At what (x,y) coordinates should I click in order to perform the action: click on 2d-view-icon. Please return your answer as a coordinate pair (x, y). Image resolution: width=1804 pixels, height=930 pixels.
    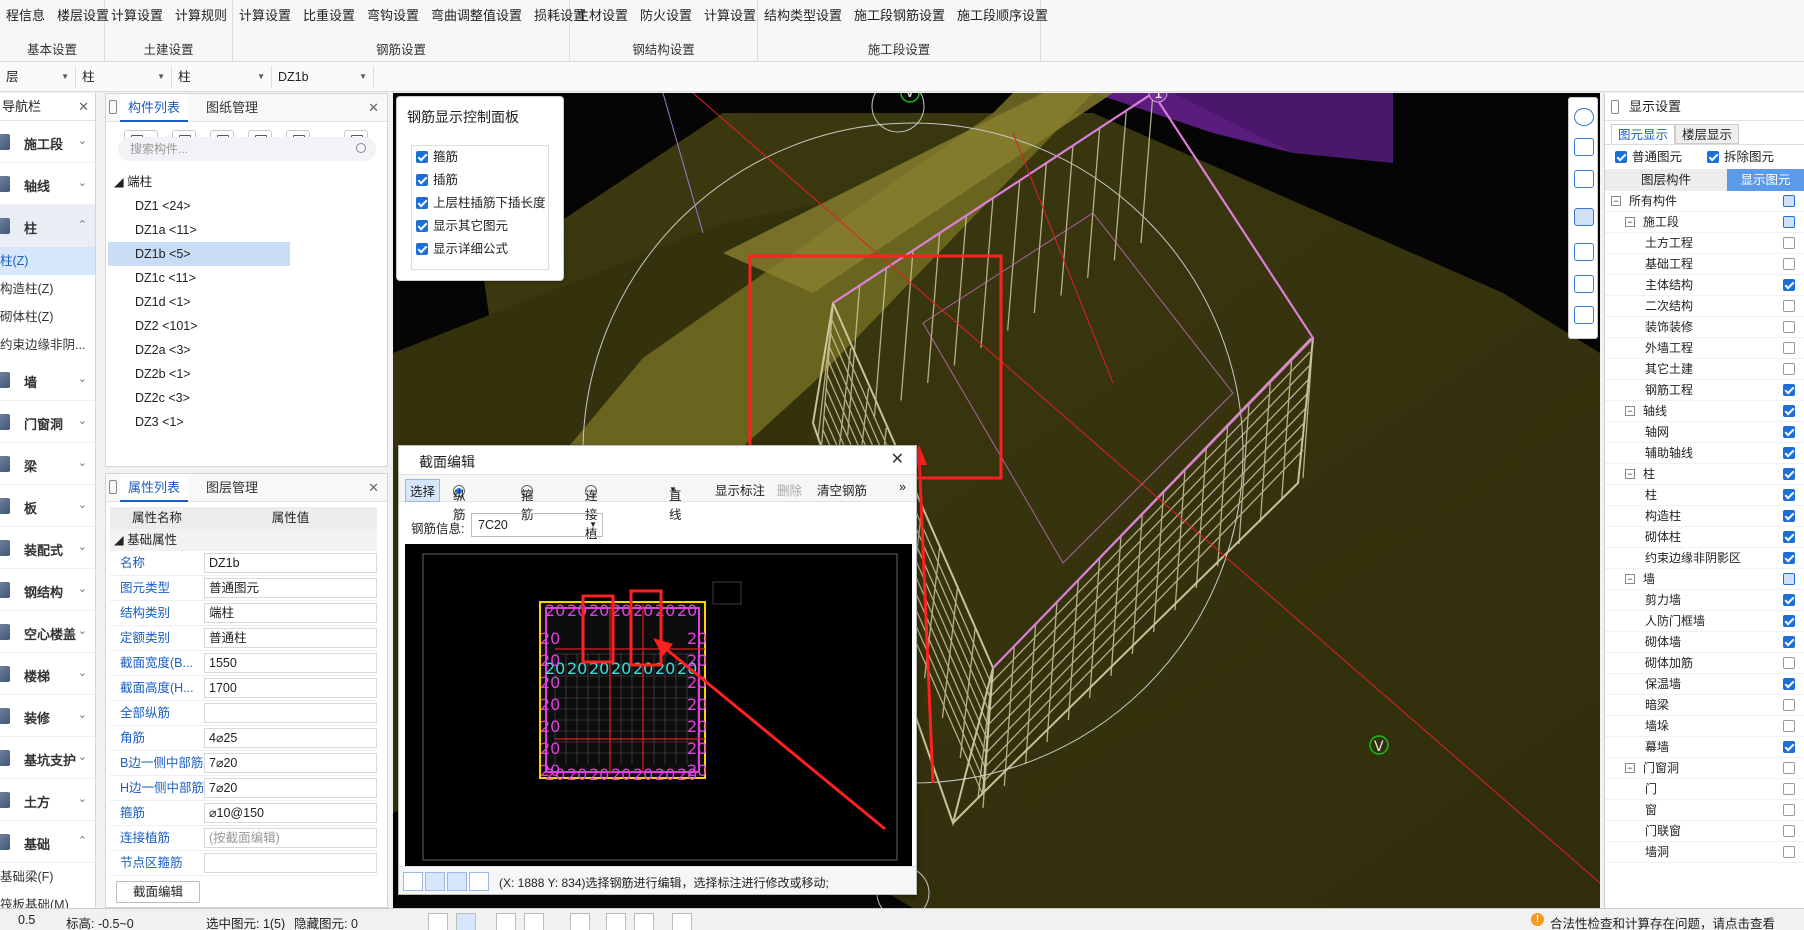
    Looking at the image, I should click on (1584, 147).